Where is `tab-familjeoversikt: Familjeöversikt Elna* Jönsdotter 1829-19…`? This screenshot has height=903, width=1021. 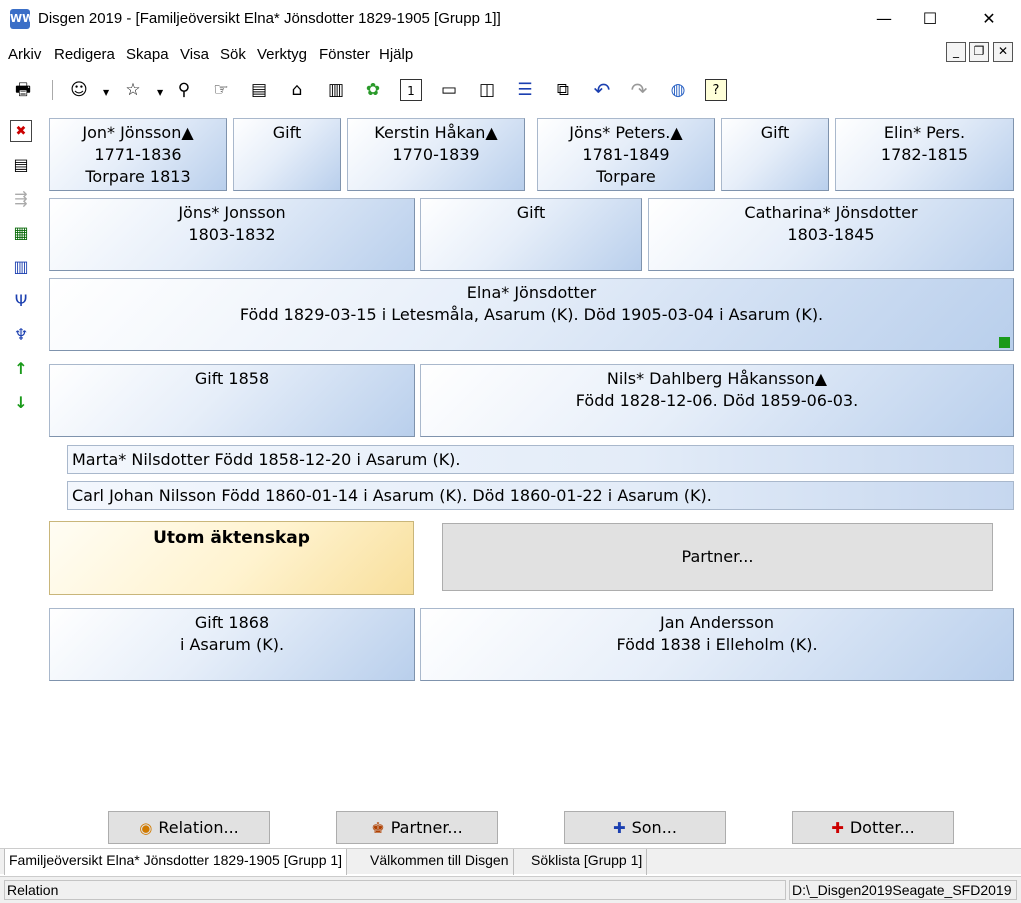 tab-familjeoversikt: Familjeöversikt Elna* Jönsdotter 1829-19… is located at coordinates (176, 862).